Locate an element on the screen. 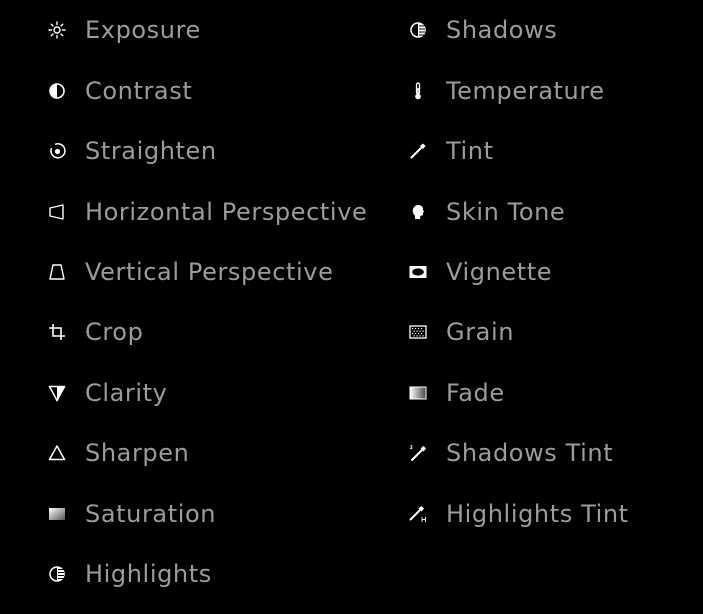  tool-horizontal-perspective: Horizontal Perspective is located at coordinates (206, 212).